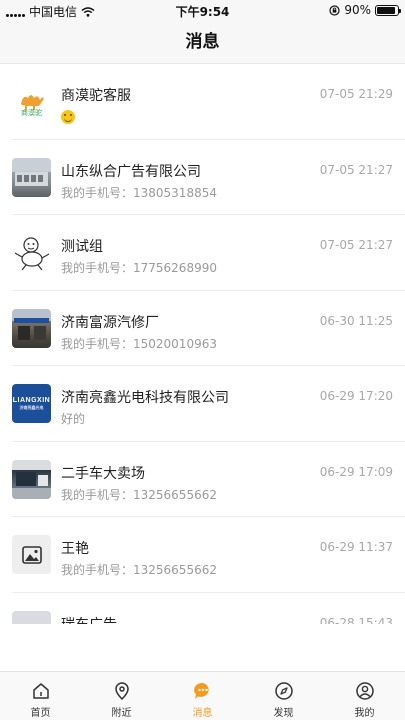 This screenshot has height=720, width=405. Describe the element at coordinates (40, 713) in the screenshot. I see `tab-label: 首页` at that location.